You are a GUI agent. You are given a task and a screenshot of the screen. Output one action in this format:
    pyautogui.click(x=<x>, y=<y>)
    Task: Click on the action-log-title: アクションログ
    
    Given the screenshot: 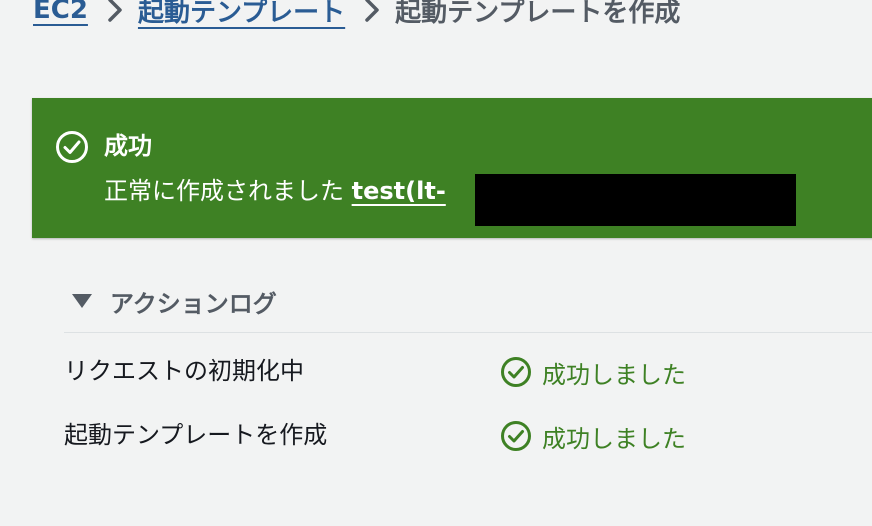 What is the action you would take?
    pyautogui.click(x=193, y=303)
    